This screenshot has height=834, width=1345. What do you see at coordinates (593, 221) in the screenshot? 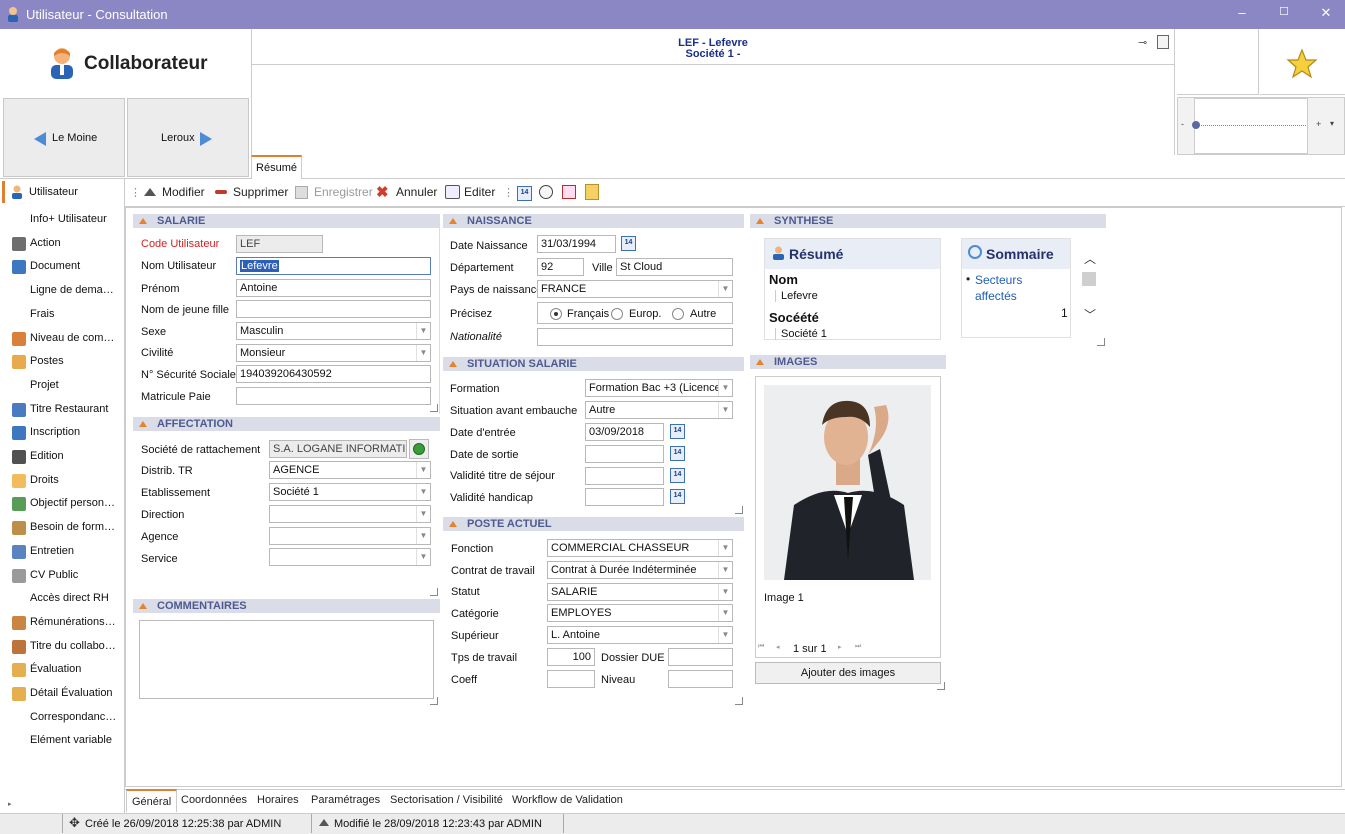
I see `naissance-header: NAISSANCE` at bounding box center [593, 221].